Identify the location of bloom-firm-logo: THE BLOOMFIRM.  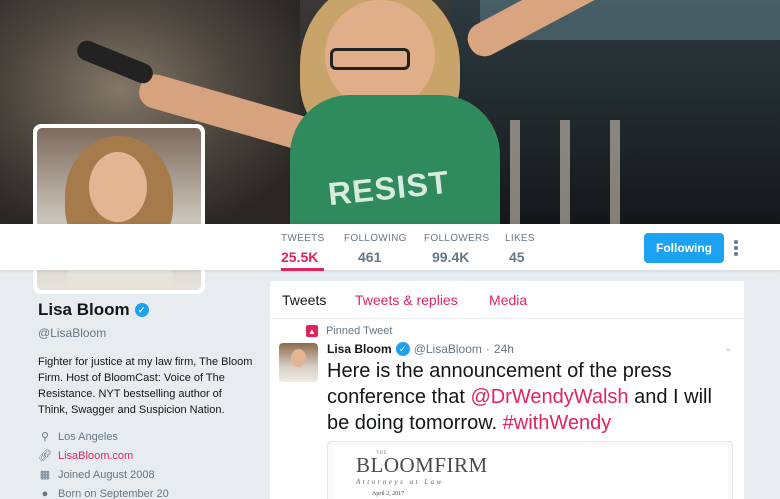
(422, 464).